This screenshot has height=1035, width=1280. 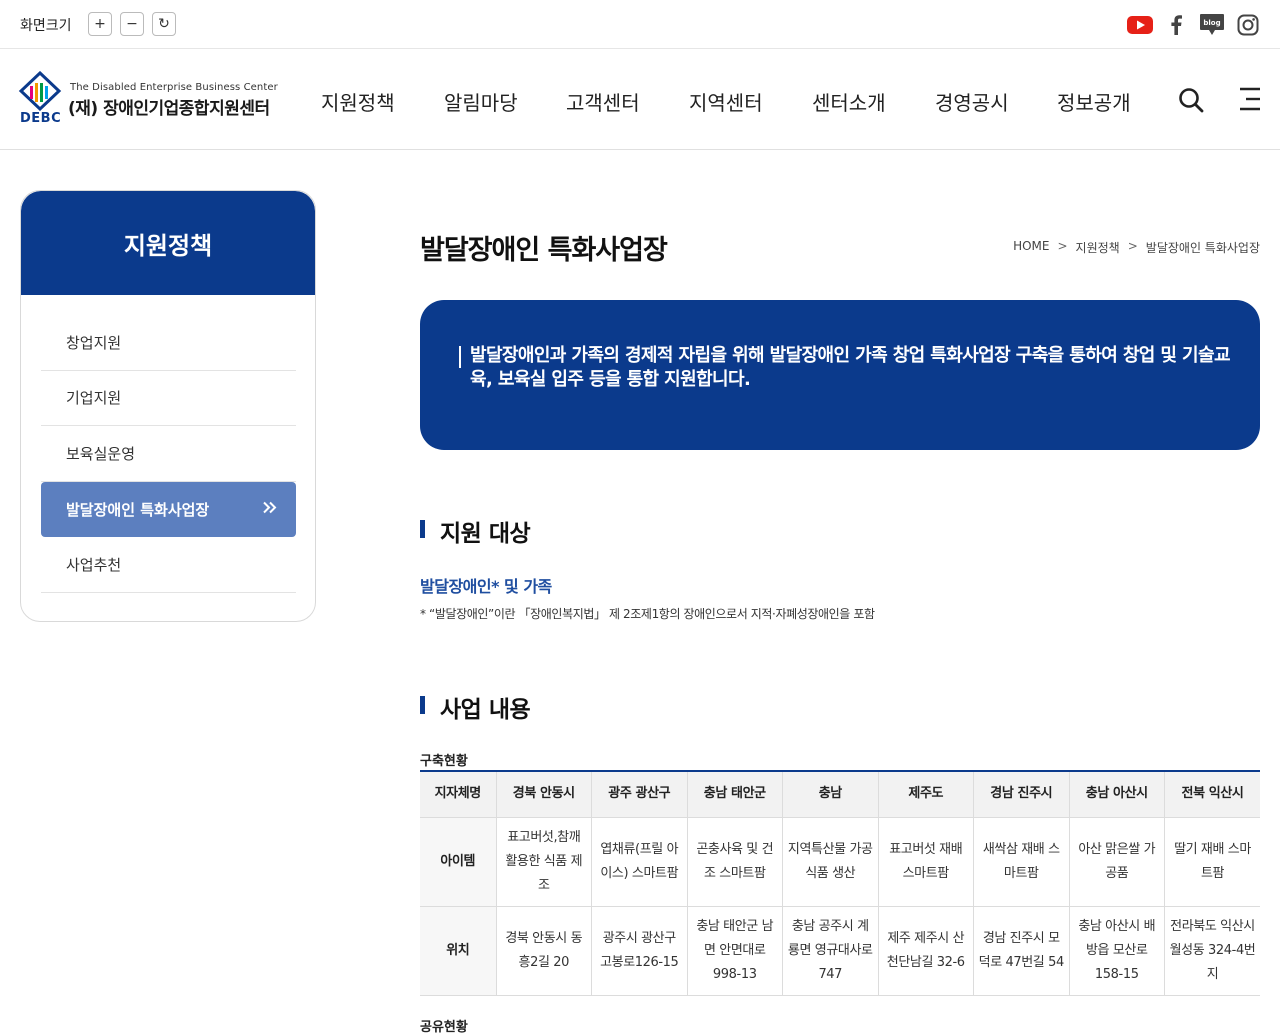 I want to click on table-cell: 충남 태안군 남면 안면대로 998-13, so click(x=734, y=950).